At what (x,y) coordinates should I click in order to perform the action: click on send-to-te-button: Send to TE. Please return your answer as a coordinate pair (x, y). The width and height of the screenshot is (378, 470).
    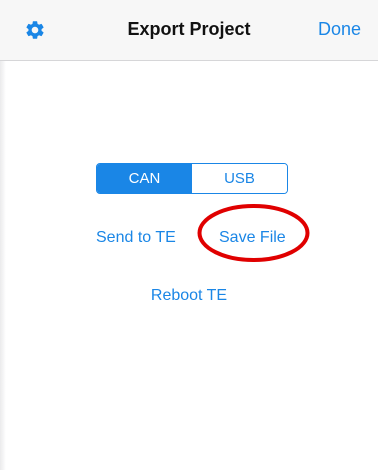
    Looking at the image, I should click on (136, 238).